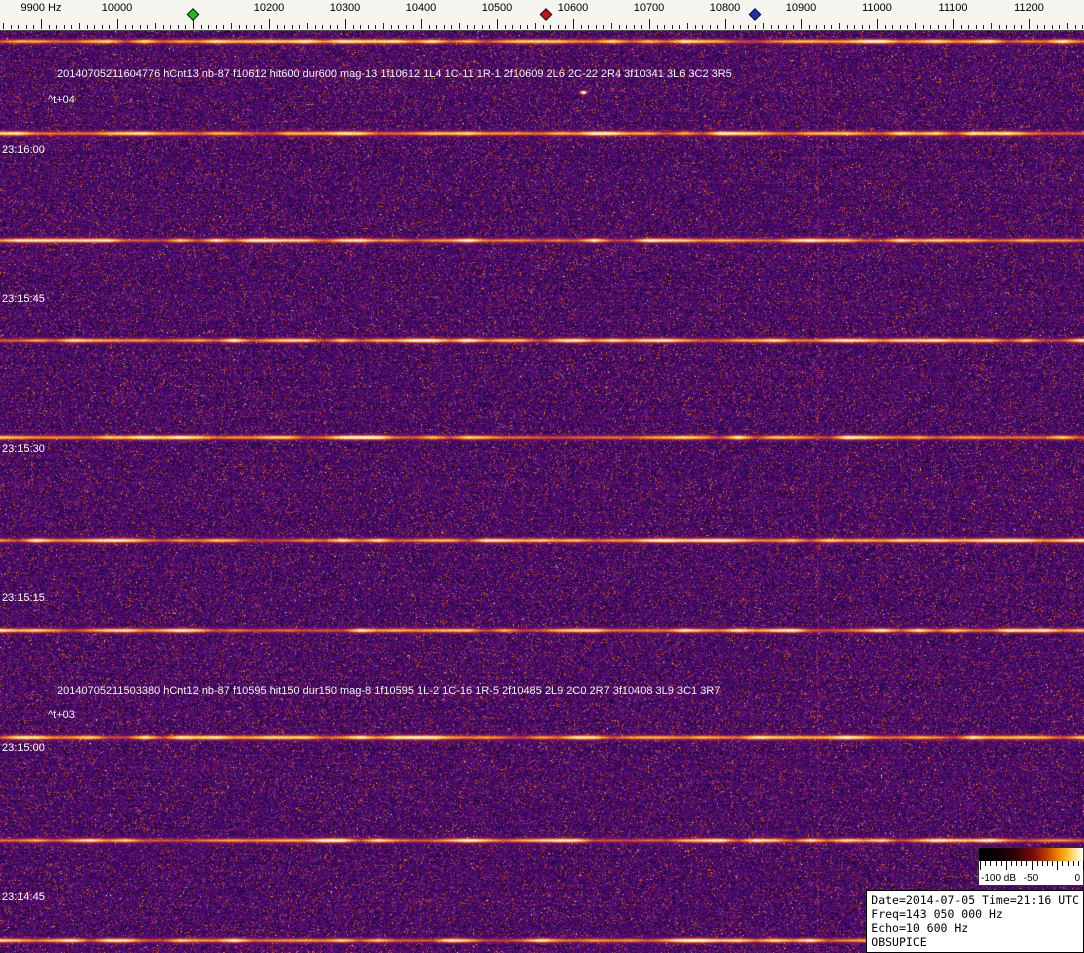  Describe the element at coordinates (497, 8) in the screenshot. I see `ruler-label: 10500` at that location.